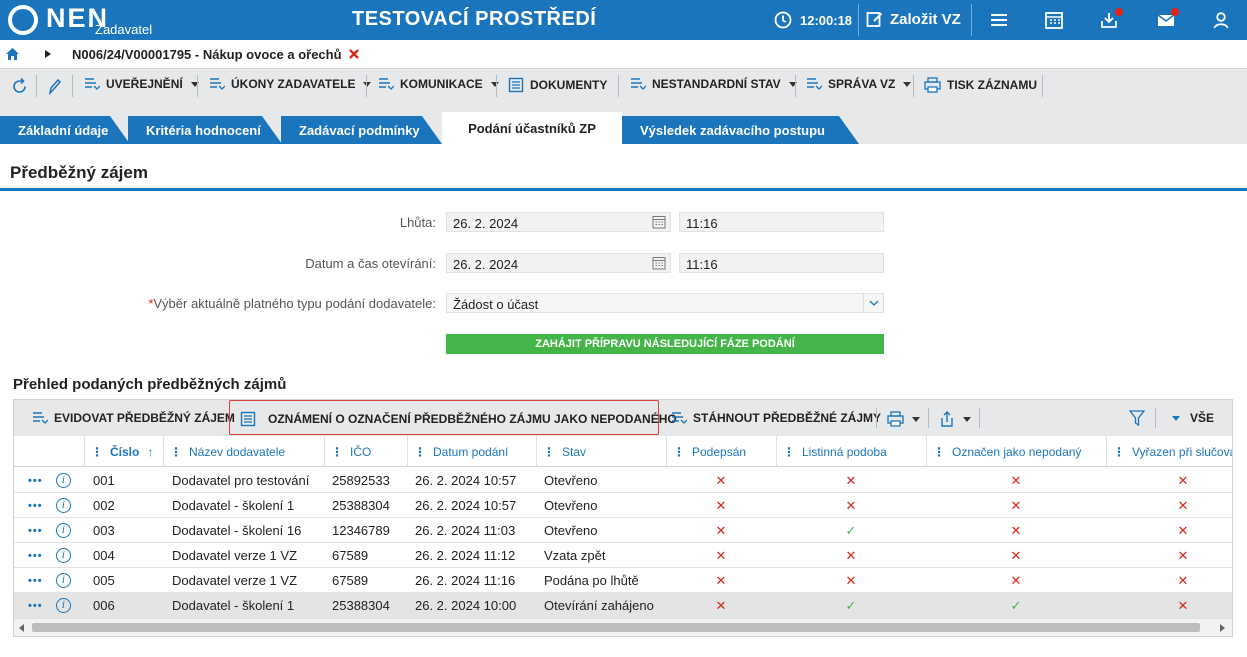 The width and height of the screenshot is (1247, 657). I want to click on cell-state: Podána po lhůtě, so click(591, 580).